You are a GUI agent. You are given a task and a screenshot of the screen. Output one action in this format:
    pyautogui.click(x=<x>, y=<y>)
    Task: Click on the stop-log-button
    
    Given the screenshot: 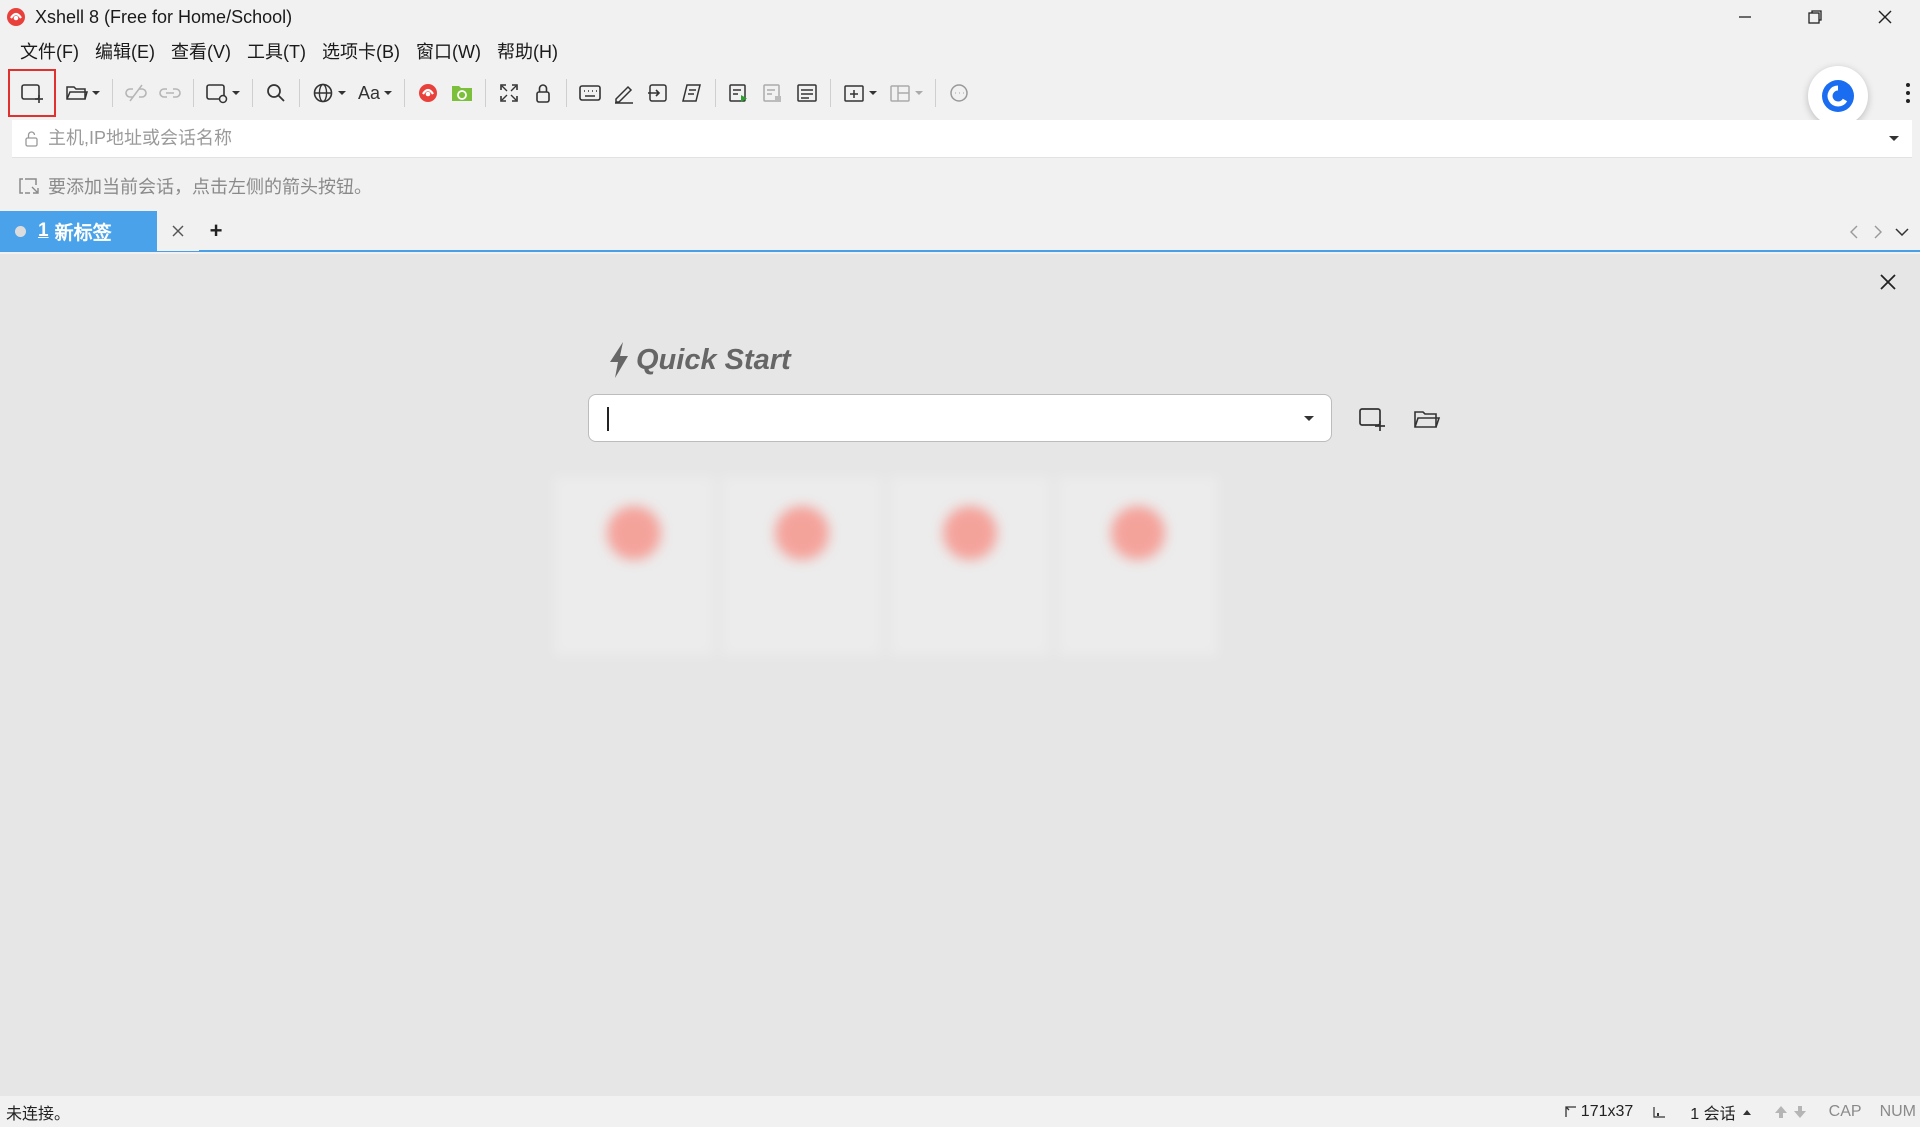 What is the action you would take?
    pyautogui.click(x=773, y=93)
    